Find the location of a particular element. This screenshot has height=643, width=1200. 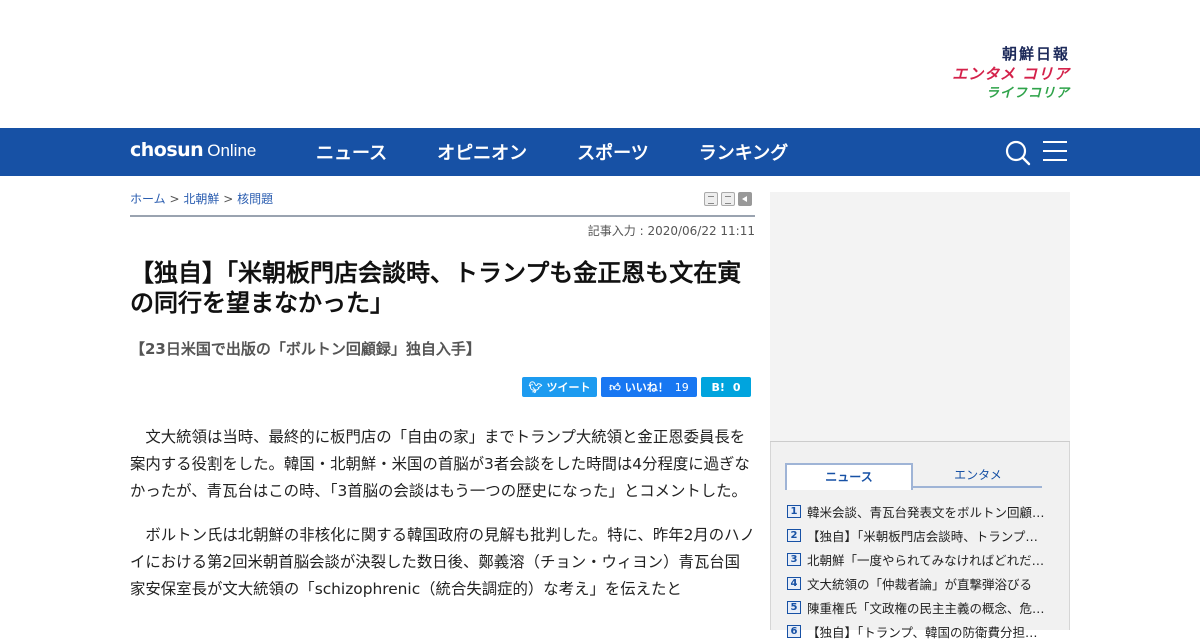

rank-title: 韓米会談、青瓦台発表文をボルトン回顧録と比べてみると is located at coordinates (927, 512).